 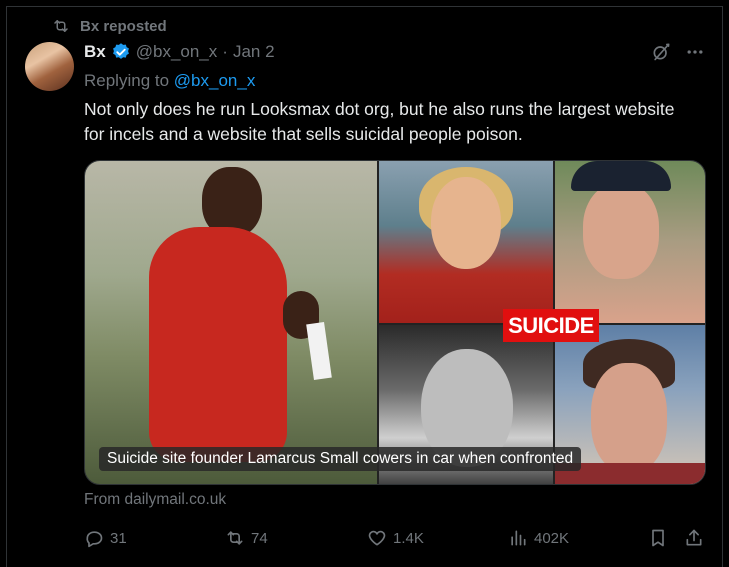 I want to click on avatar, so click(x=49, y=66).